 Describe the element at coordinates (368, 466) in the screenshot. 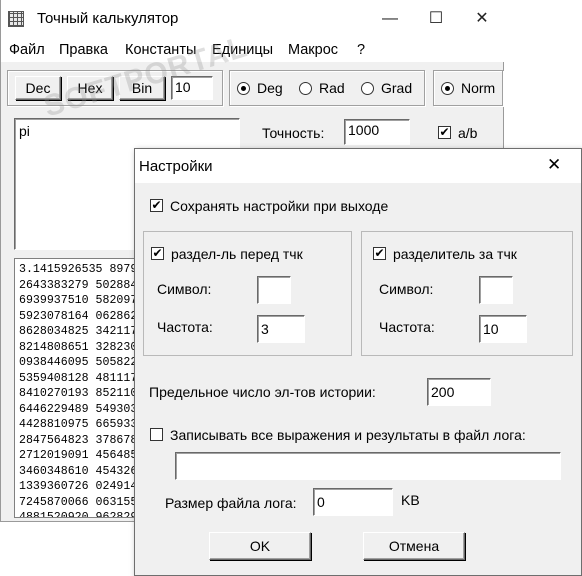

I see `log-path-input` at that location.